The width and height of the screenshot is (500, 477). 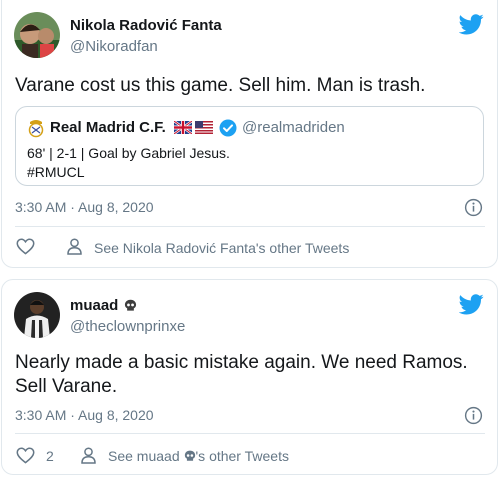 What do you see at coordinates (204, 127) in the screenshot?
I see `us-flag-icon` at bounding box center [204, 127].